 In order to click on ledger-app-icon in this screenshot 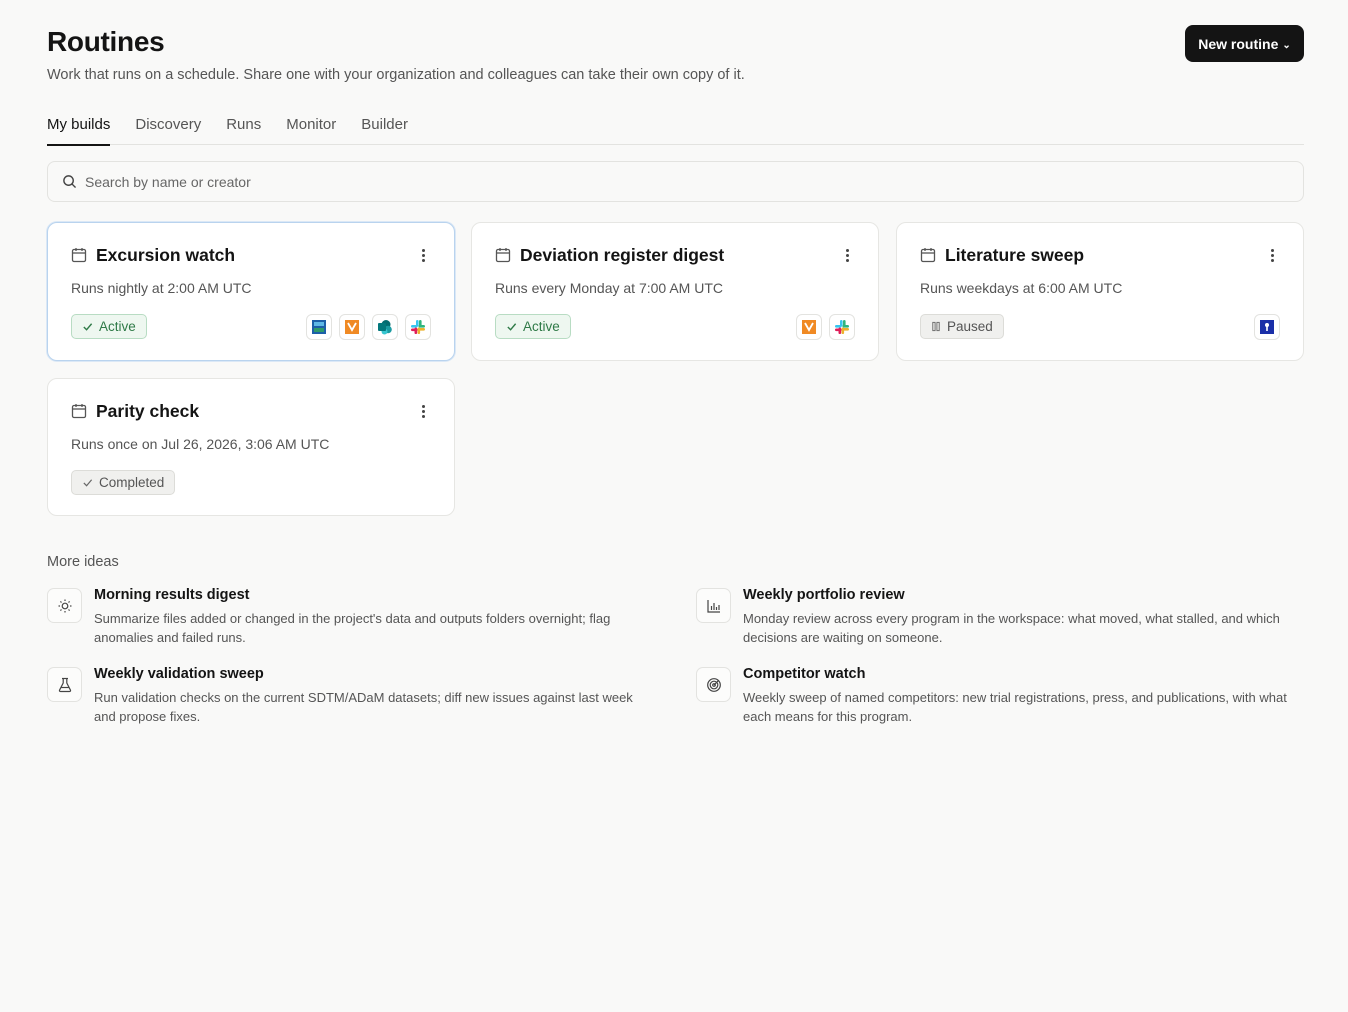, I will do `click(319, 327)`.